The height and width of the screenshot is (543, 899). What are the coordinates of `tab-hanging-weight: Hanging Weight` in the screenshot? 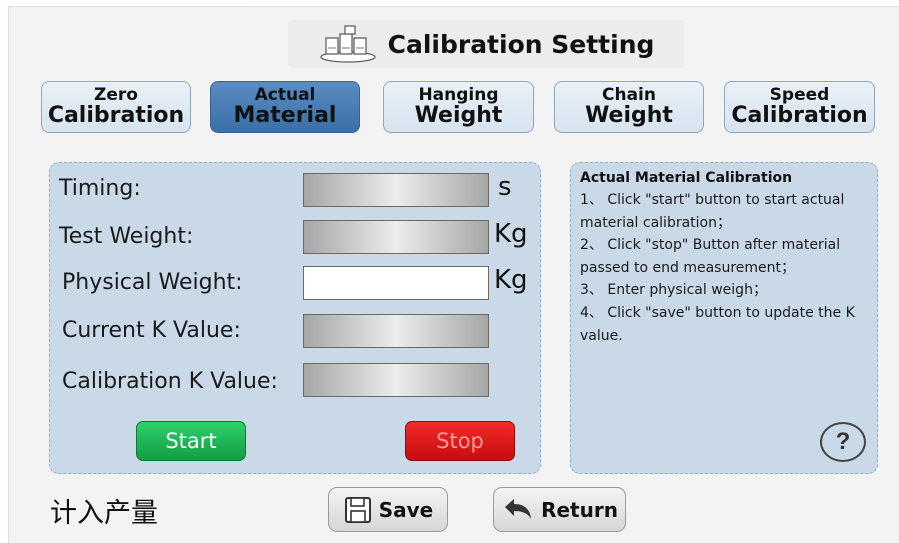 It's located at (458, 107).